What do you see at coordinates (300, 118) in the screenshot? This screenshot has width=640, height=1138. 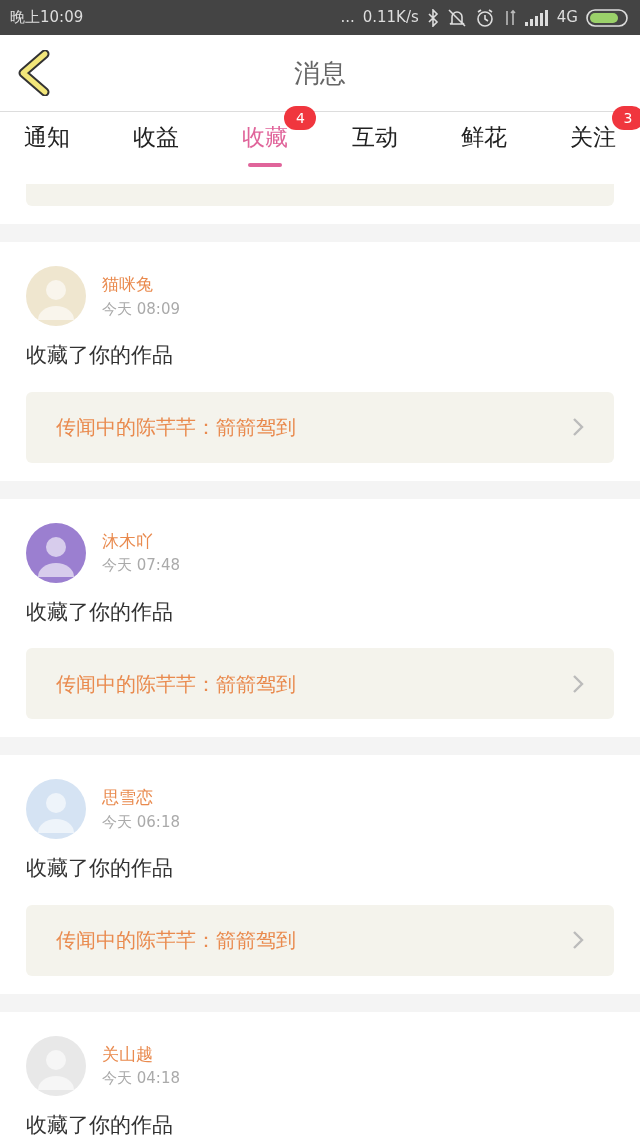 I see `count-badge: 4` at bounding box center [300, 118].